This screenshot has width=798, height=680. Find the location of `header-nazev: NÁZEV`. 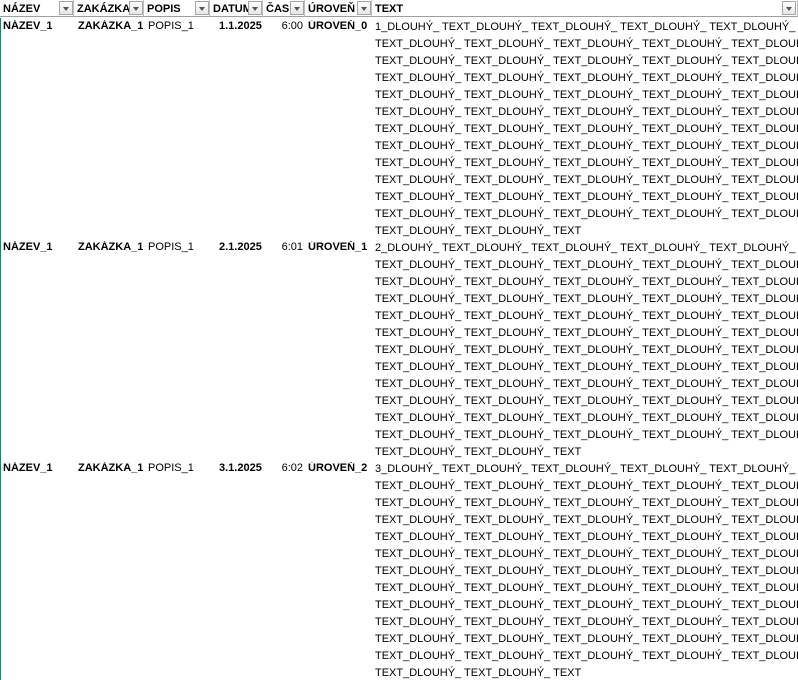

header-nazev: NÁZEV is located at coordinates (37, 8).